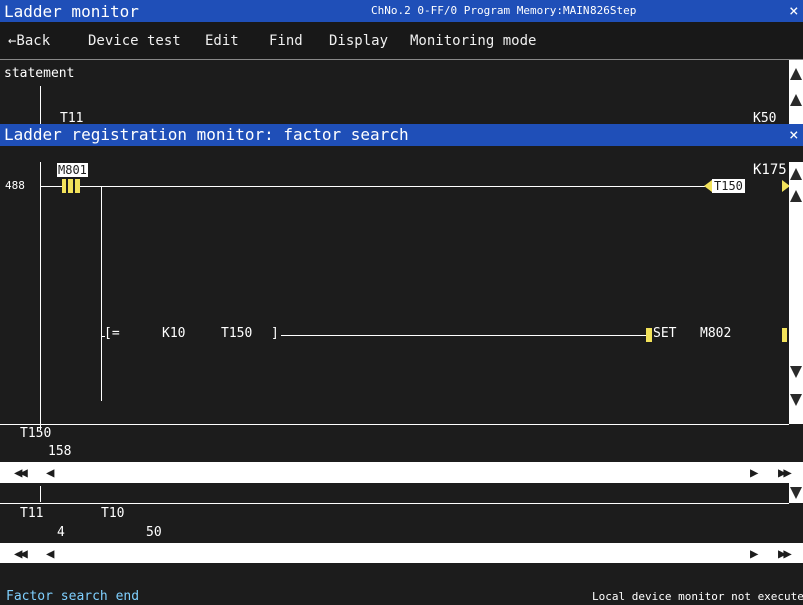  I want to click on watch-value: 158, so click(60, 451).